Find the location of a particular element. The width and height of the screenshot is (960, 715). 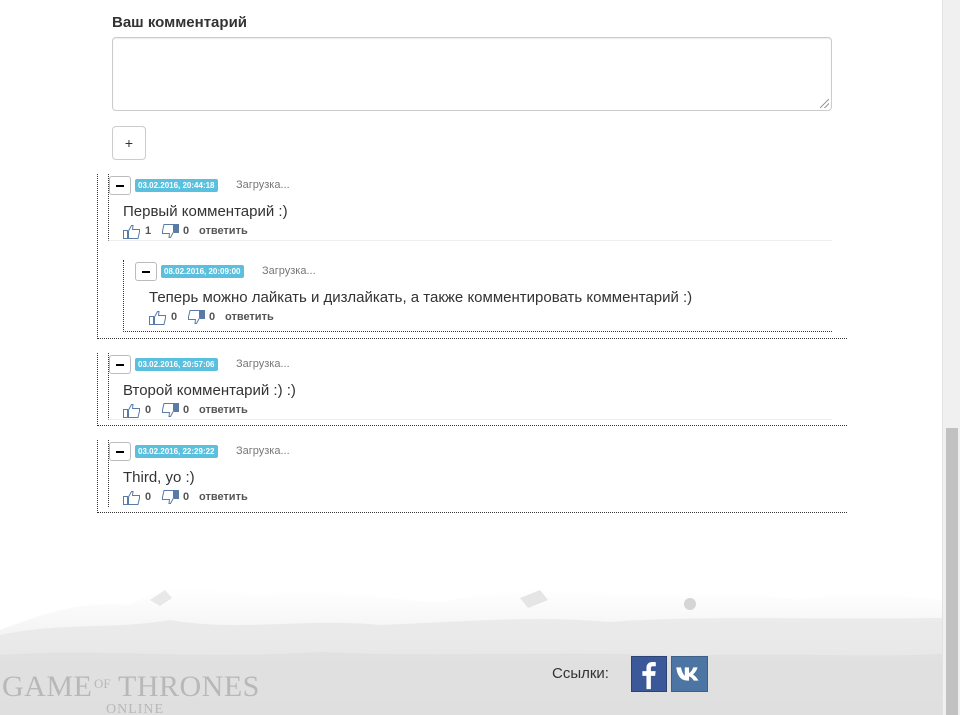

comment-form-label: Ваш комментарий is located at coordinates (180, 22).